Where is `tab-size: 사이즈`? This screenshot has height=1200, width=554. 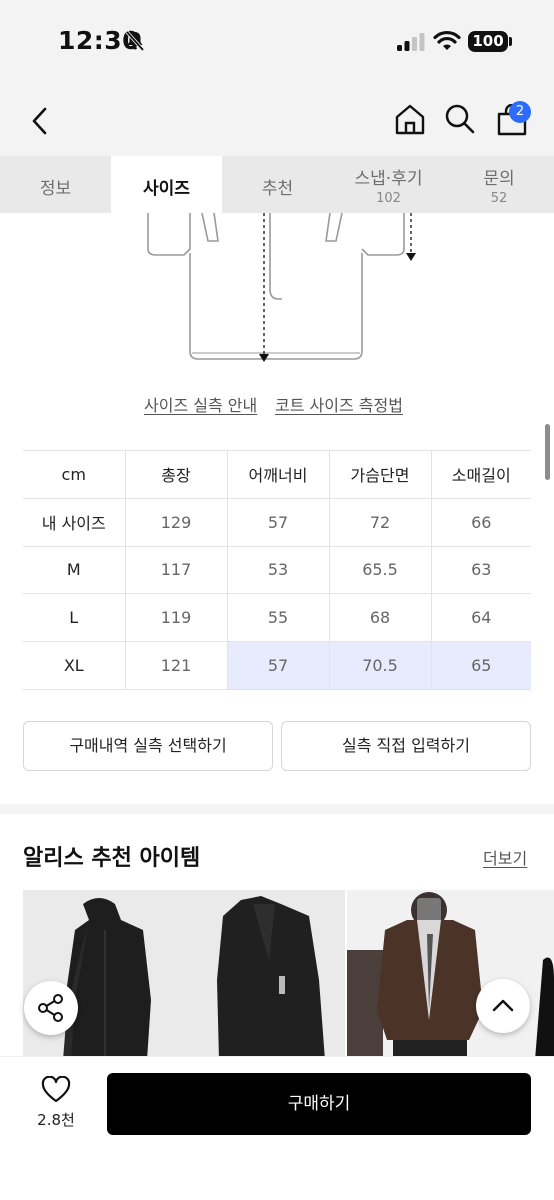 tab-size: 사이즈 is located at coordinates (166, 184).